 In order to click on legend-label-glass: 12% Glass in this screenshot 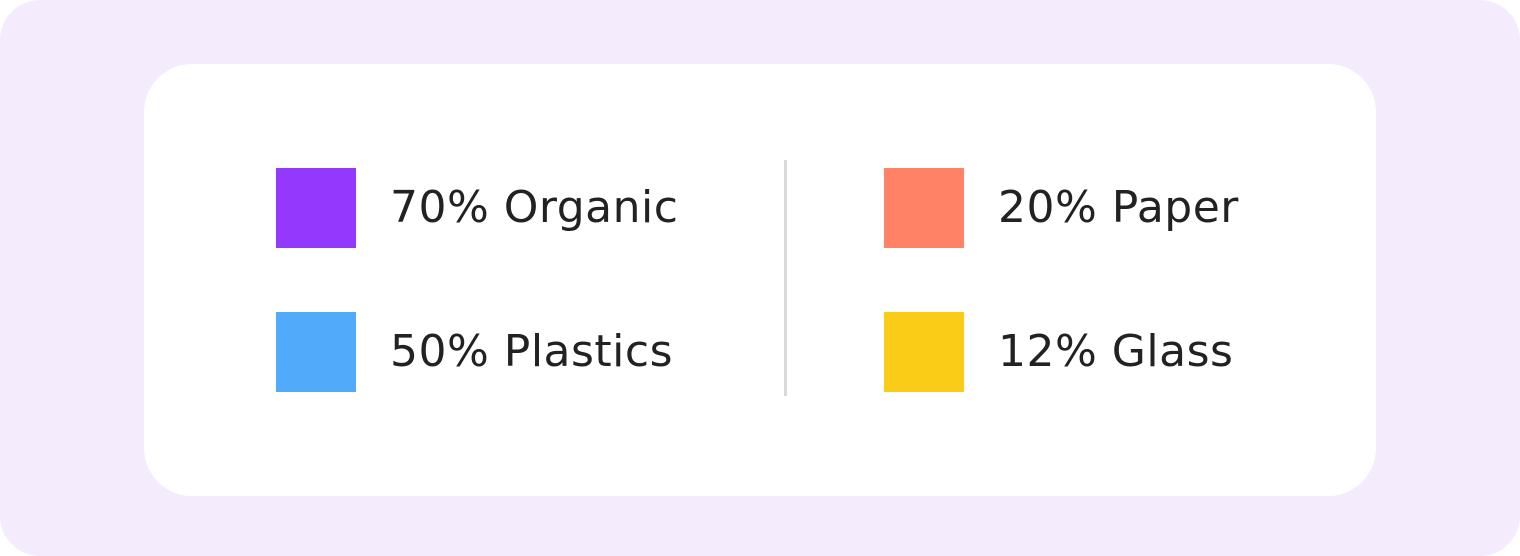, I will do `click(1116, 351)`.